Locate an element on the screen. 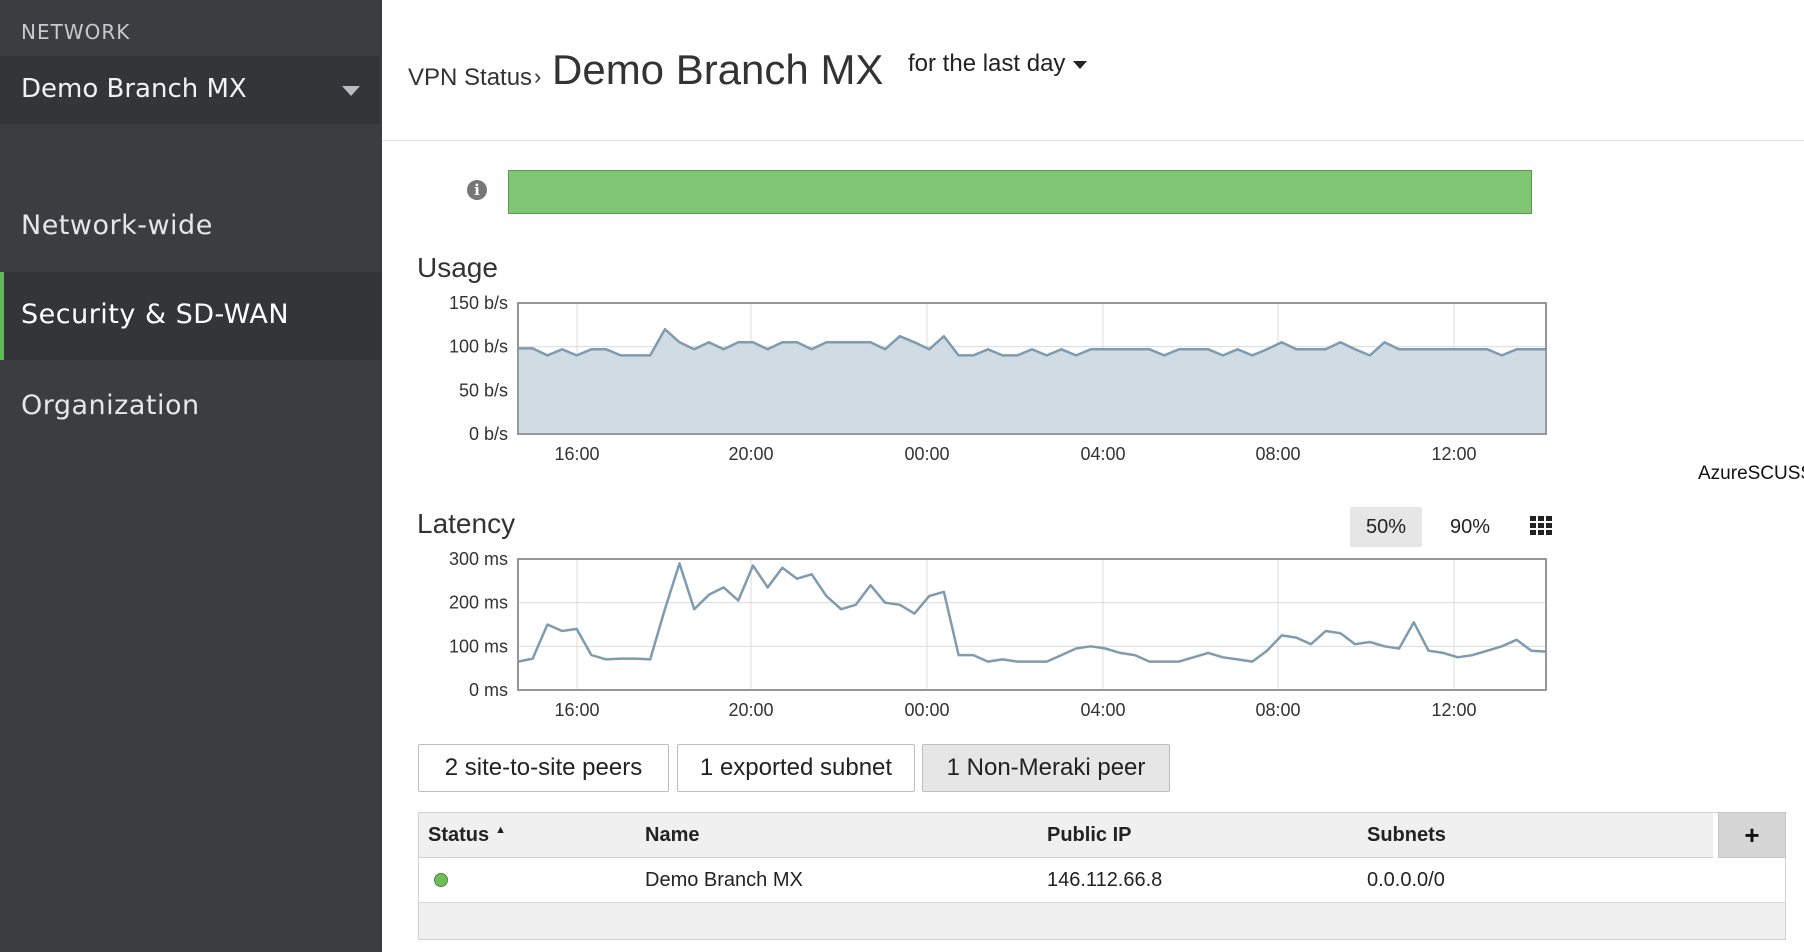  usage-x-tick-label: 04:00 is located at coordinates (1102, 454).